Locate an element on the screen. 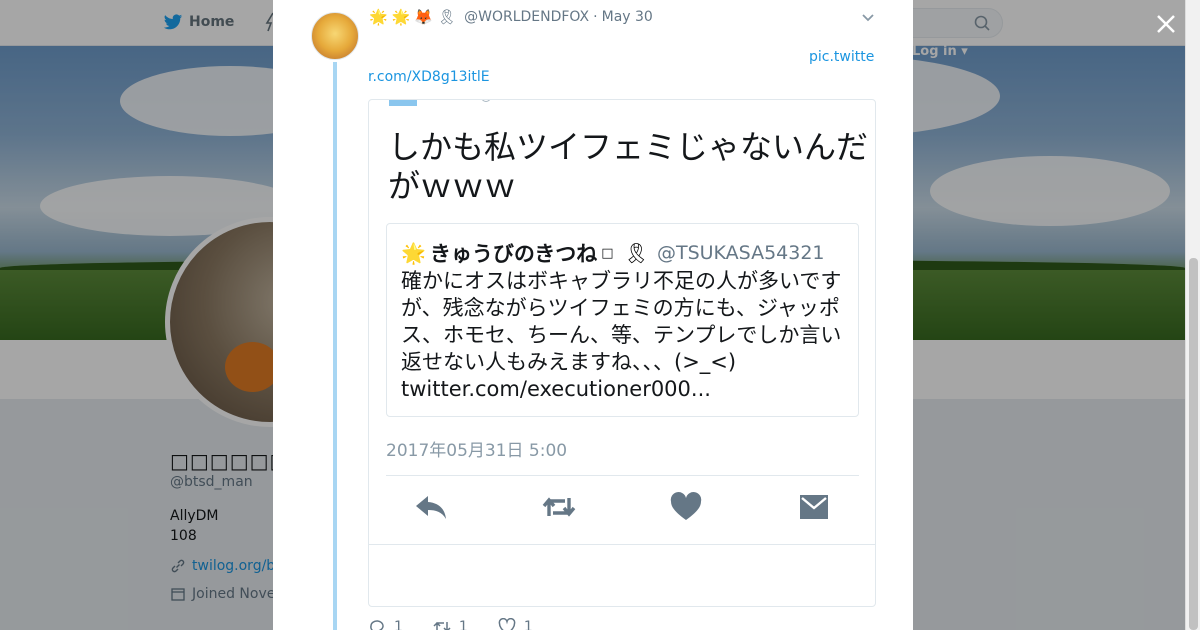  tweet-author-avatar is located at coordinates (335, 36).